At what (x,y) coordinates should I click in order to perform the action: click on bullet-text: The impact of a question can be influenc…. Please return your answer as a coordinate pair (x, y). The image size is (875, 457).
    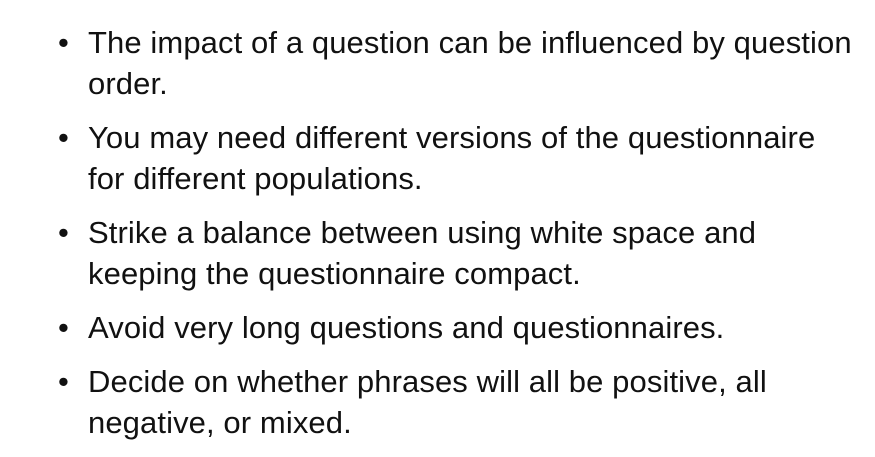
    Looking at the image, I should click on (470, 63).